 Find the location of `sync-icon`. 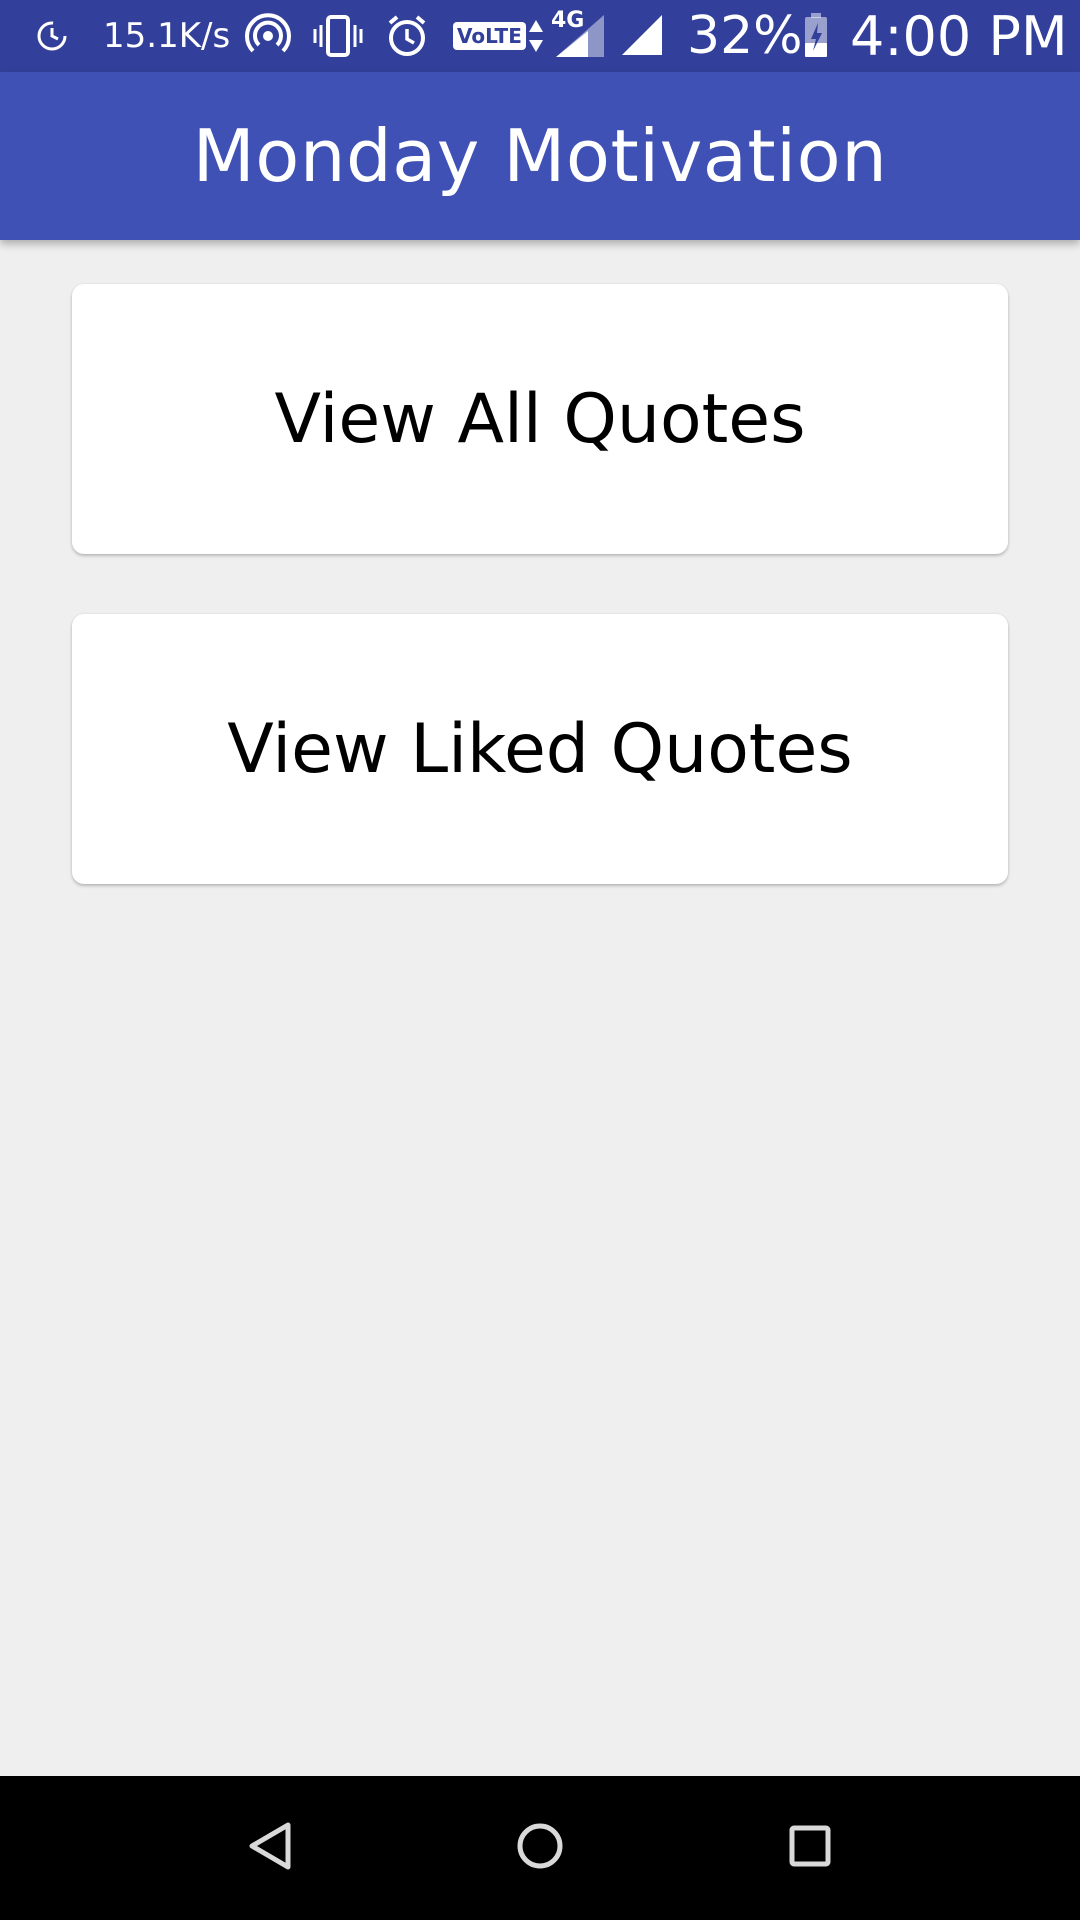

sync-icon is located at coordinates (52, 36).